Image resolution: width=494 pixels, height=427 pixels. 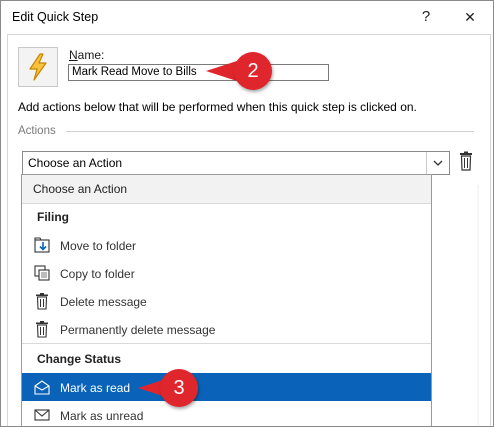 What do you see at coordinates (42, 245) in the screenshot?
I see `move-to-folder-icon` at bounding box center [42, 245].